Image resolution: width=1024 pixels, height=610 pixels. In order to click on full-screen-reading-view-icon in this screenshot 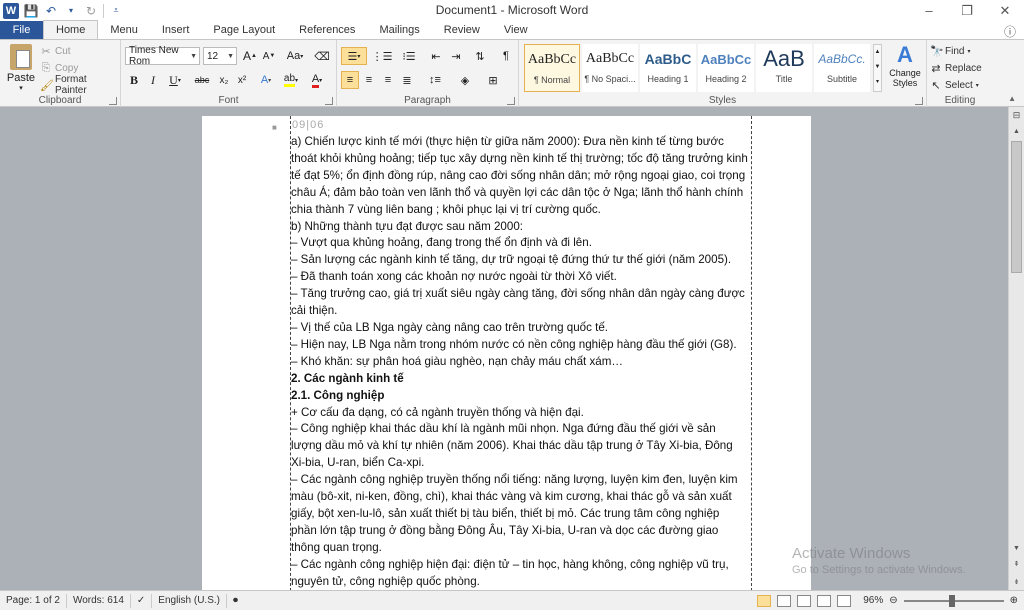, I will do `click(784, 600)`.